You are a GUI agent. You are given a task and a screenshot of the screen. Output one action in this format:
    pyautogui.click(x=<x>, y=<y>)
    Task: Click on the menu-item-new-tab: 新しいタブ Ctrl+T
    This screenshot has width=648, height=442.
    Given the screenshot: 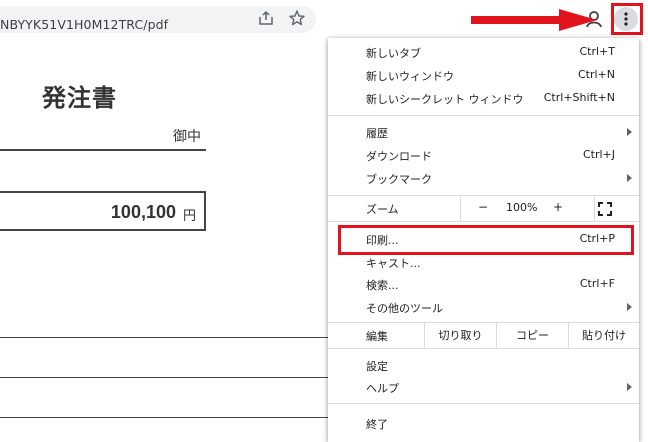 What is the action you would take?
    pyautogui.click(x=483, y=52)
    